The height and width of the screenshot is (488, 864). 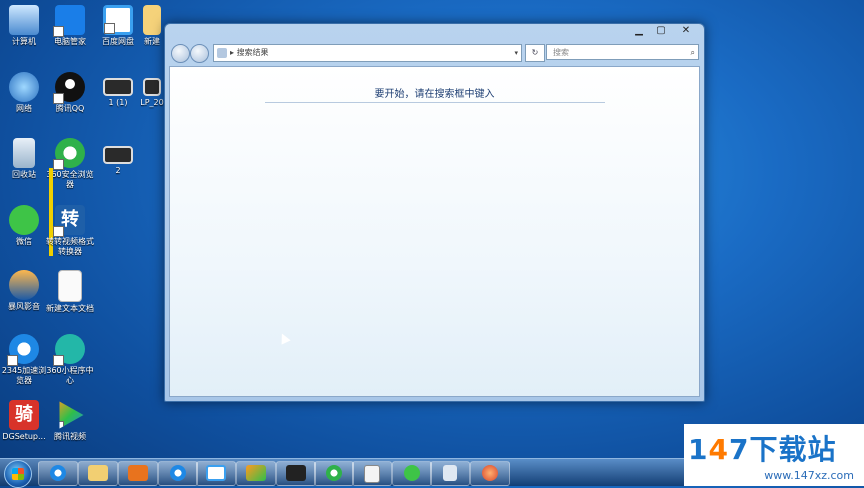 What do you see at coordinates (24, 153) in the screenshot?
I see `recycle-bin-icon` at bounding box center [24, 153].